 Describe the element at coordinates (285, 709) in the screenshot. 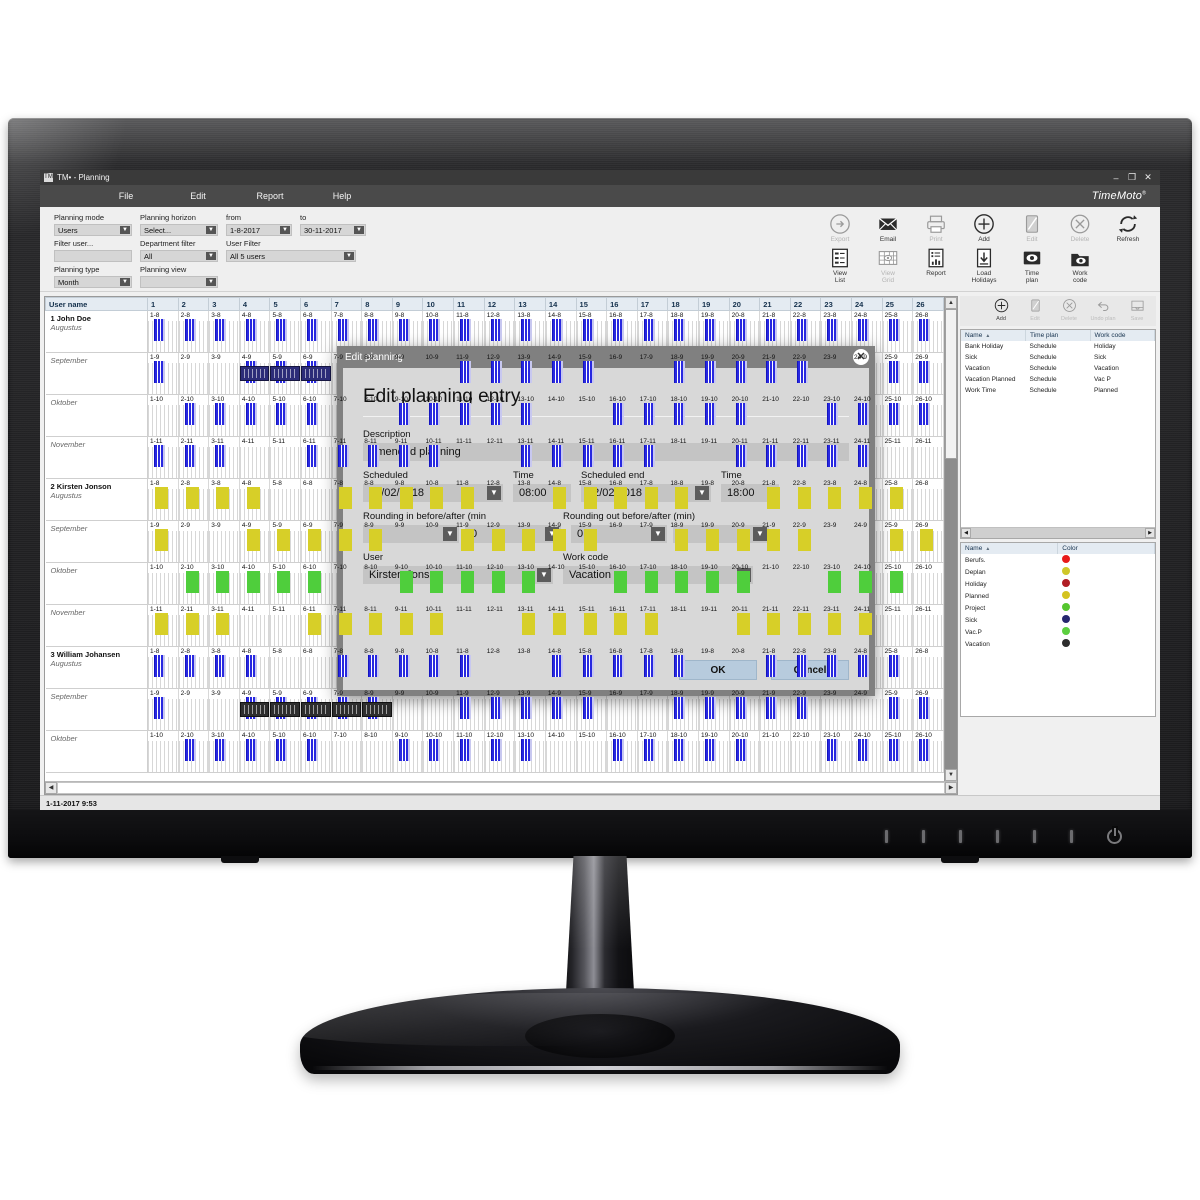

I see `grid-day-cell: 5-9` at that location.